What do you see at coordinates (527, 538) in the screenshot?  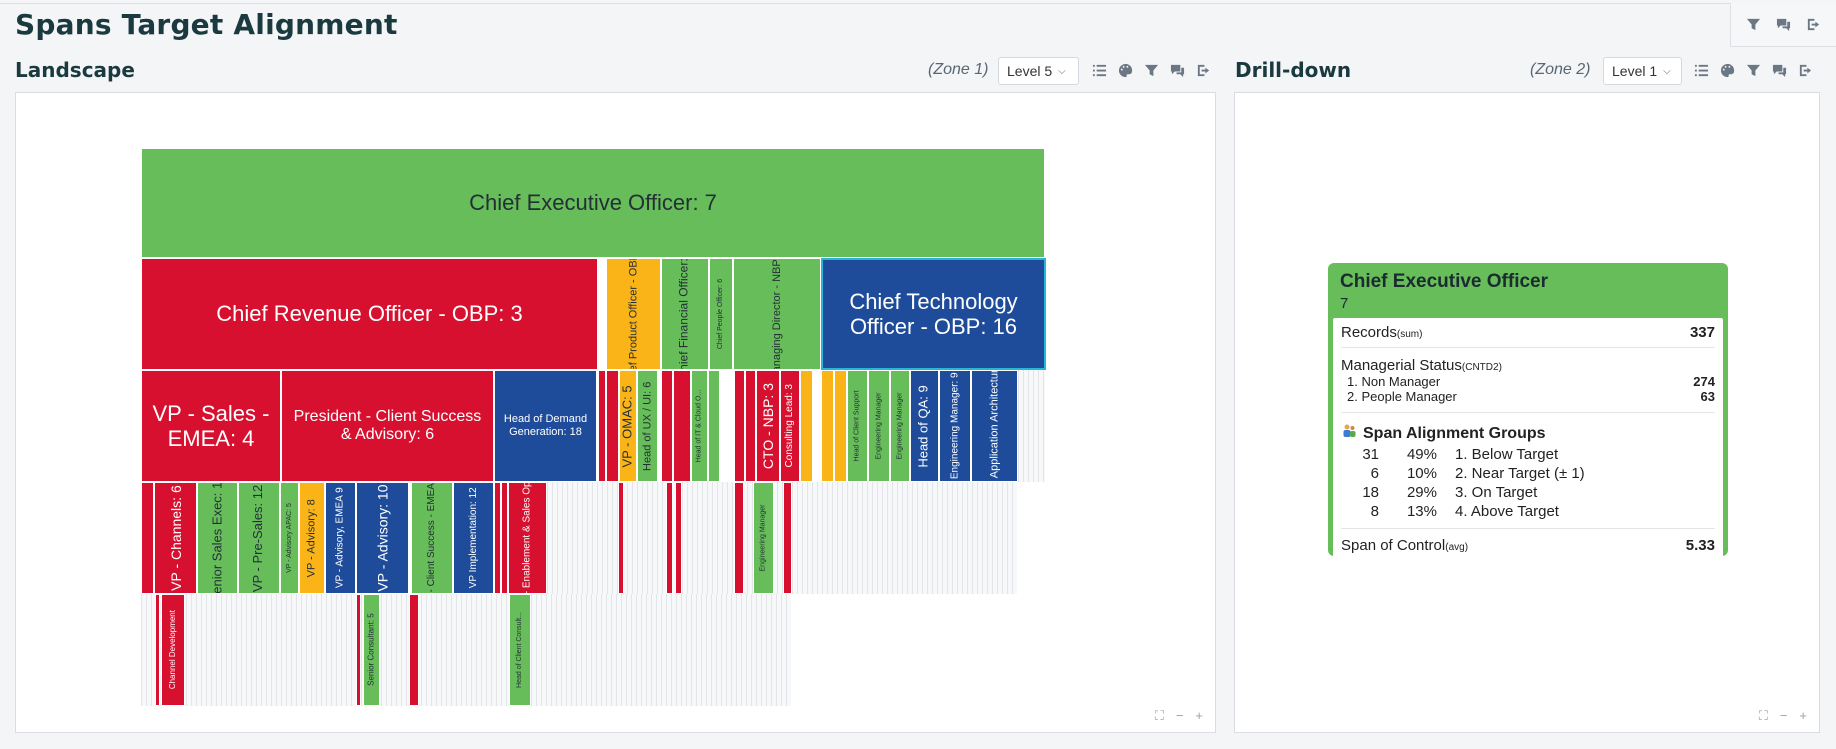 I see `treemap-cell: VP - Enablement & Sales Ops: 6` at bounding box center [527, 538].